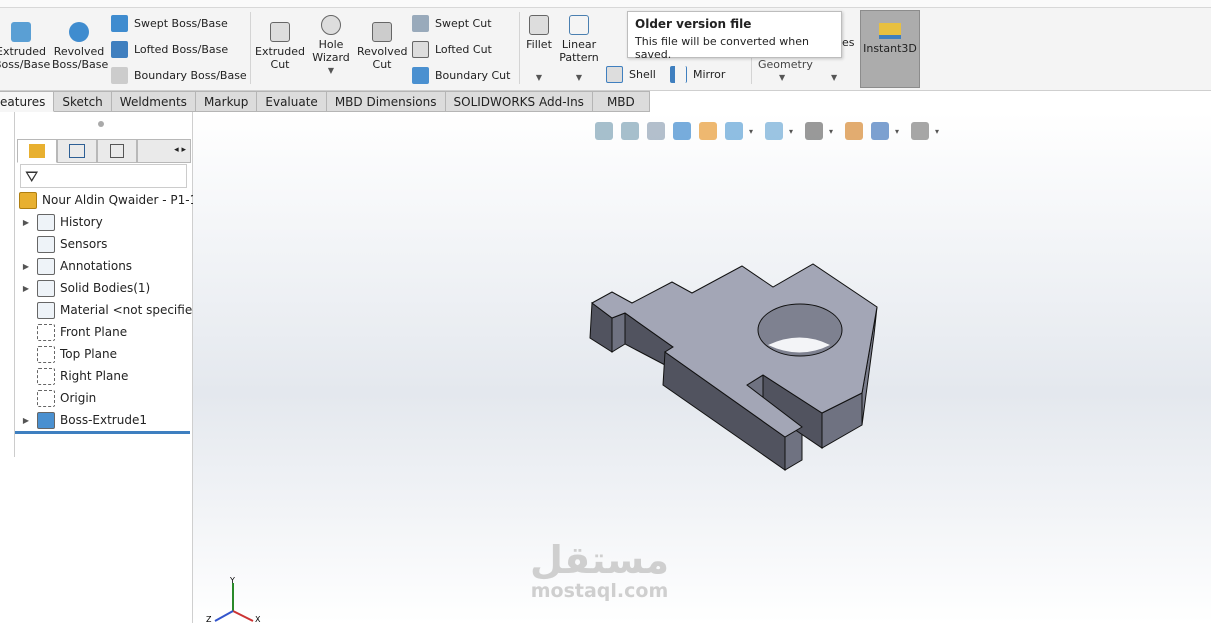 This screenshot has height=623, width=1211. What do you see at coordinates (83, 101) in the screenshot?
I see `tab-sketch: Sketch` at bounding box center [83, 101].